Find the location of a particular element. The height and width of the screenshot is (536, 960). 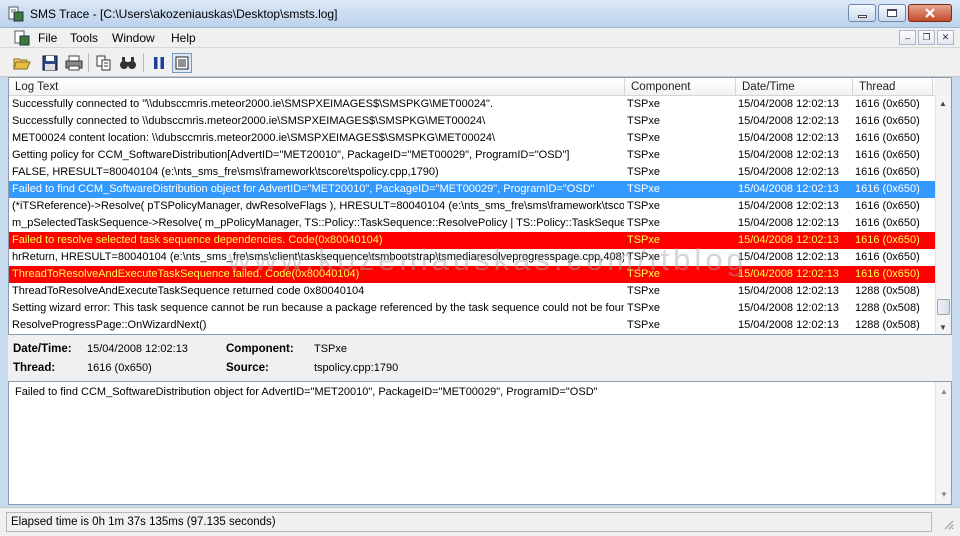

doc-minimize-button: – is located at coordinates (907, 37).